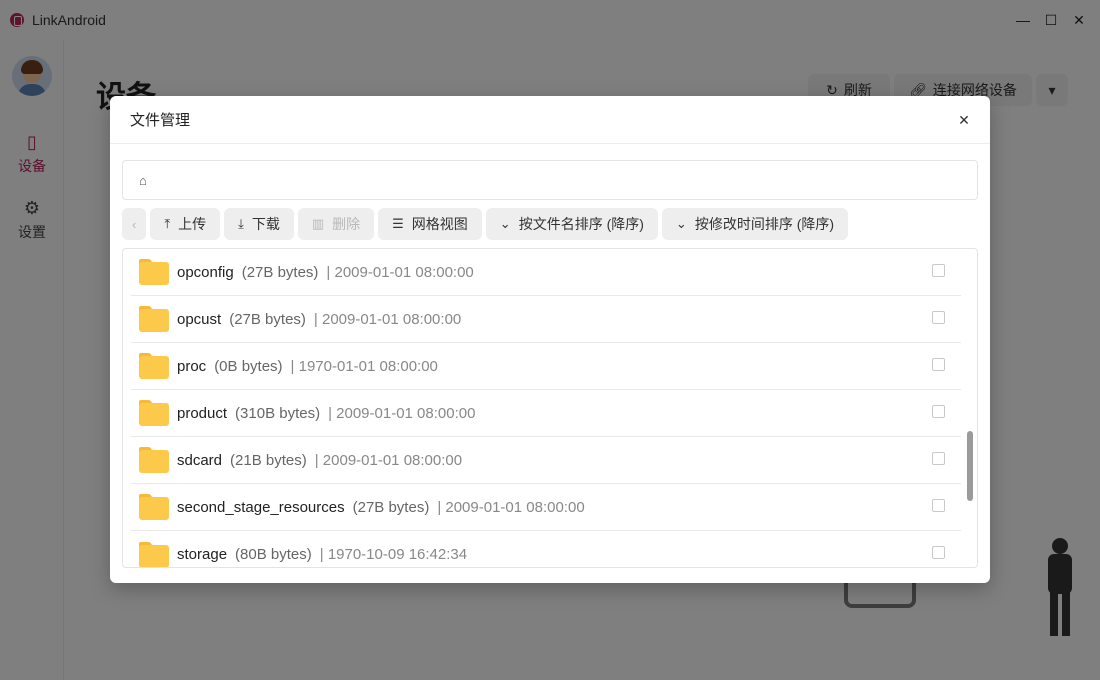  I want to click on list-item: opcust (27B bytes) | 2009-01-01 08:00:00, so click(546, 319).